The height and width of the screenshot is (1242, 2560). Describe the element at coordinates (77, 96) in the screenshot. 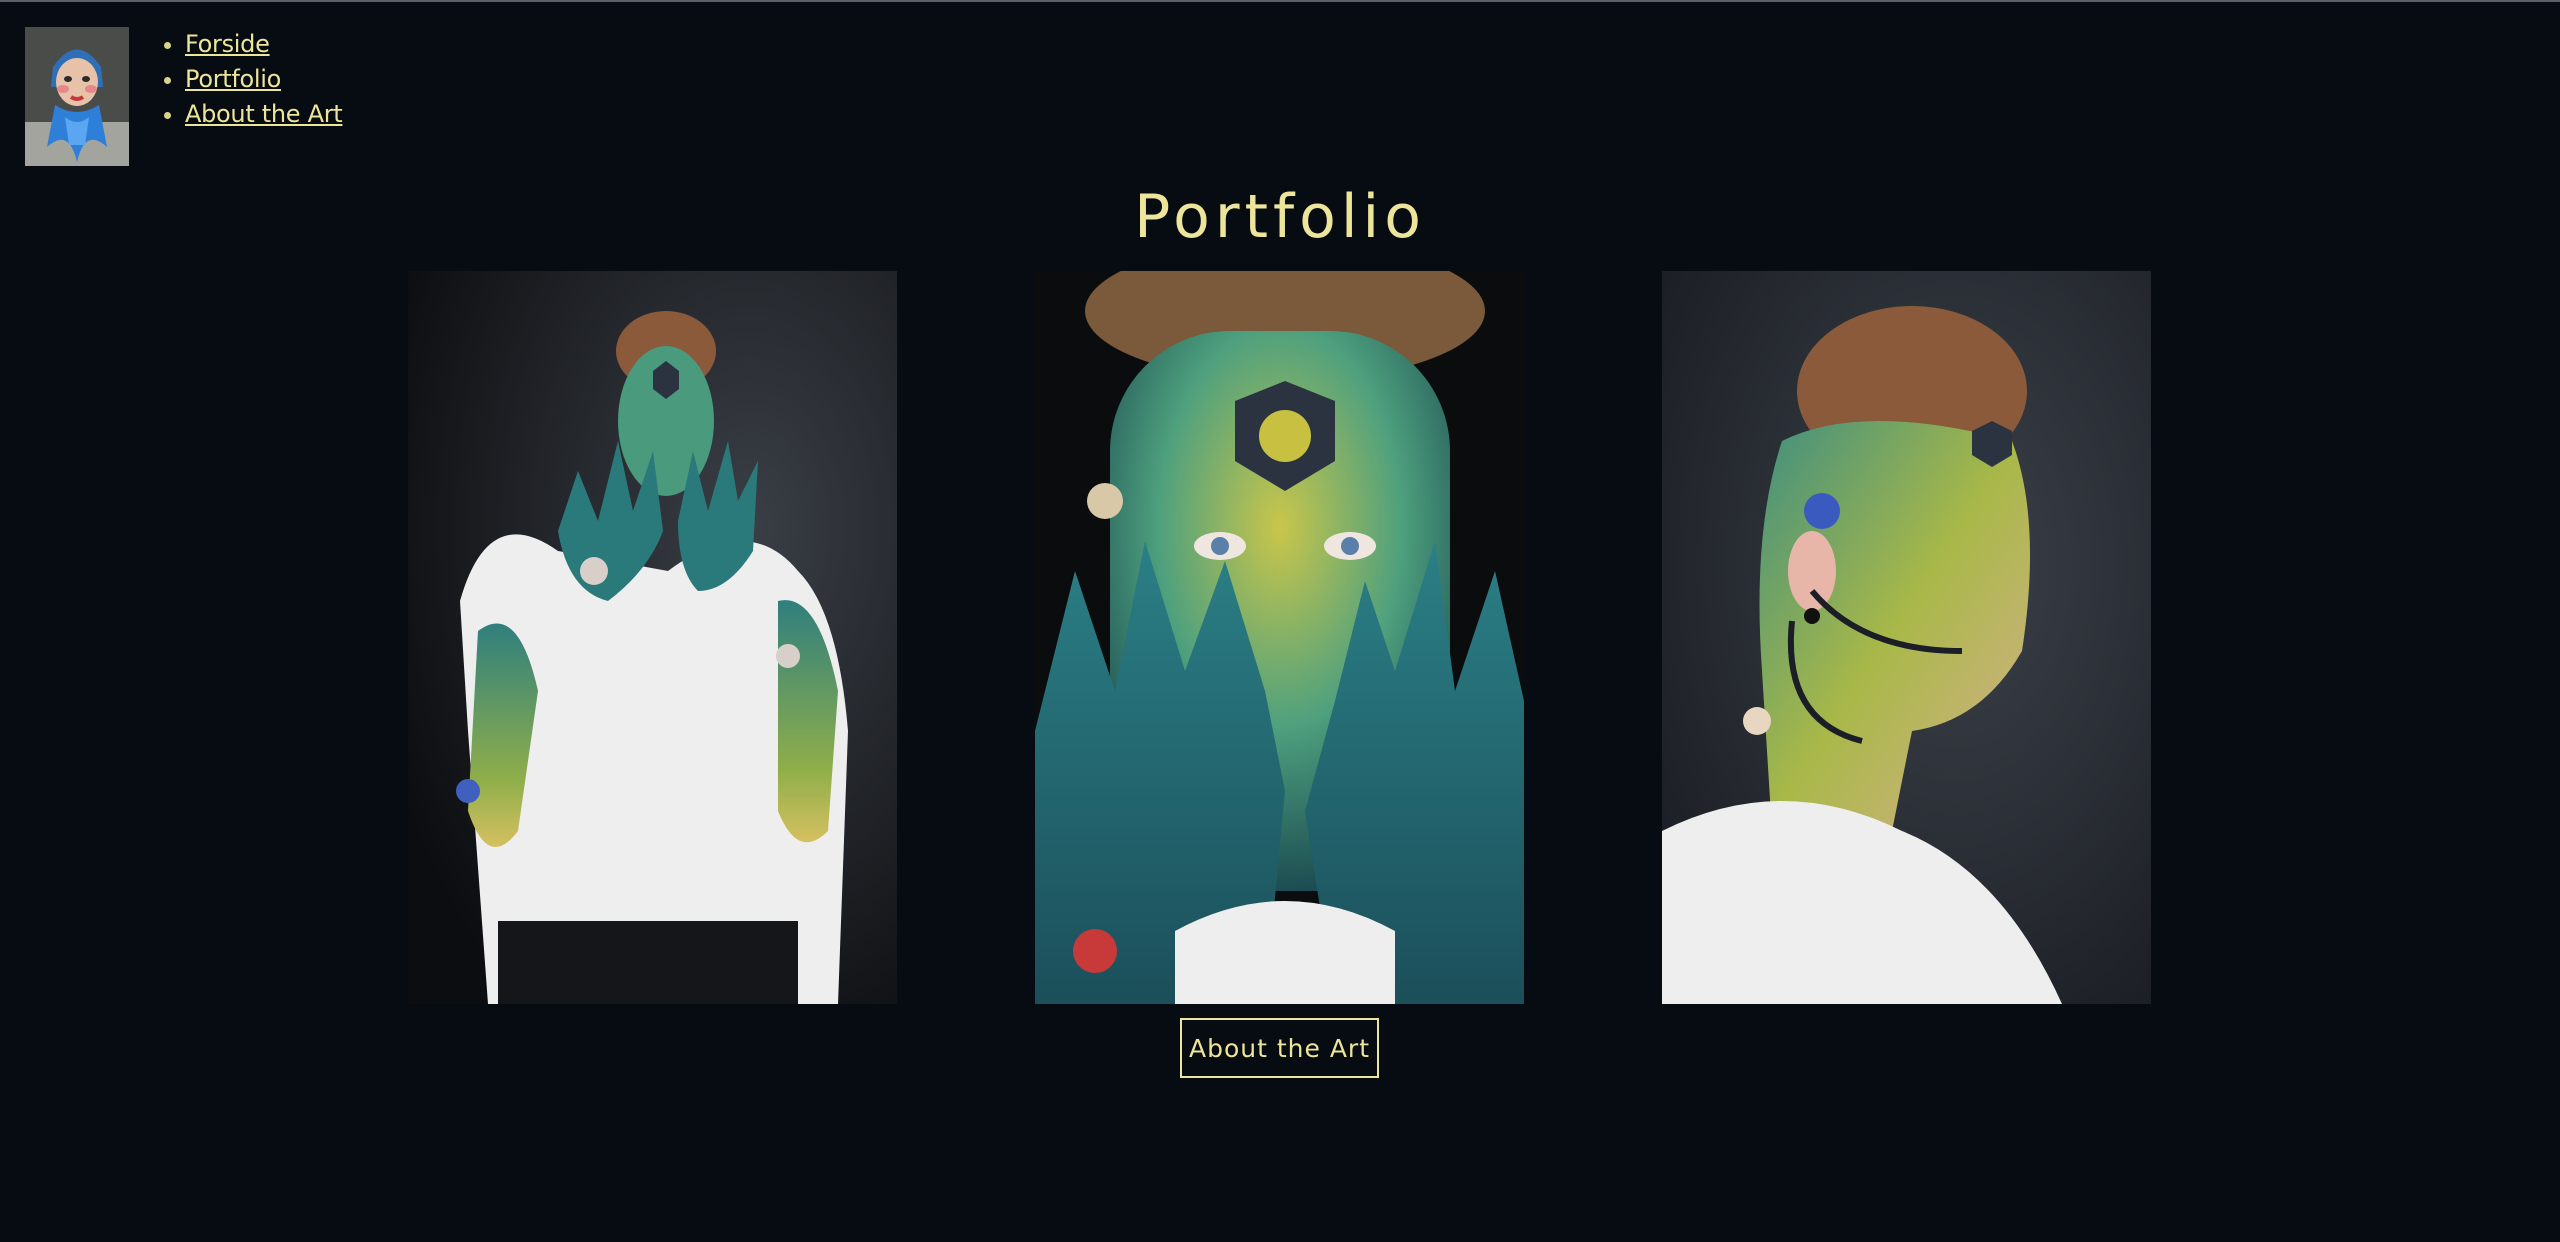

I see `site-logo-avatar` at that location.